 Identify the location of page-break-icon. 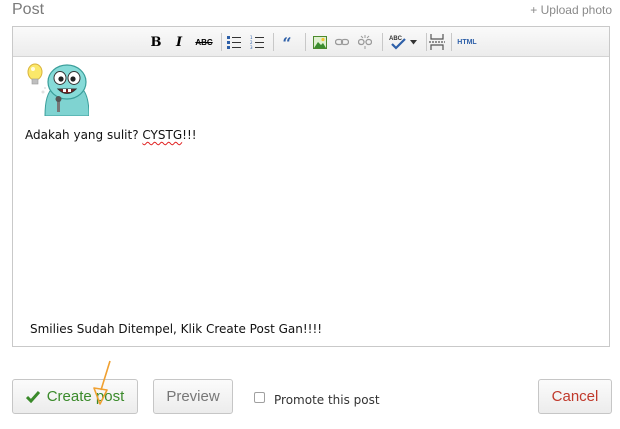
(437, 42).